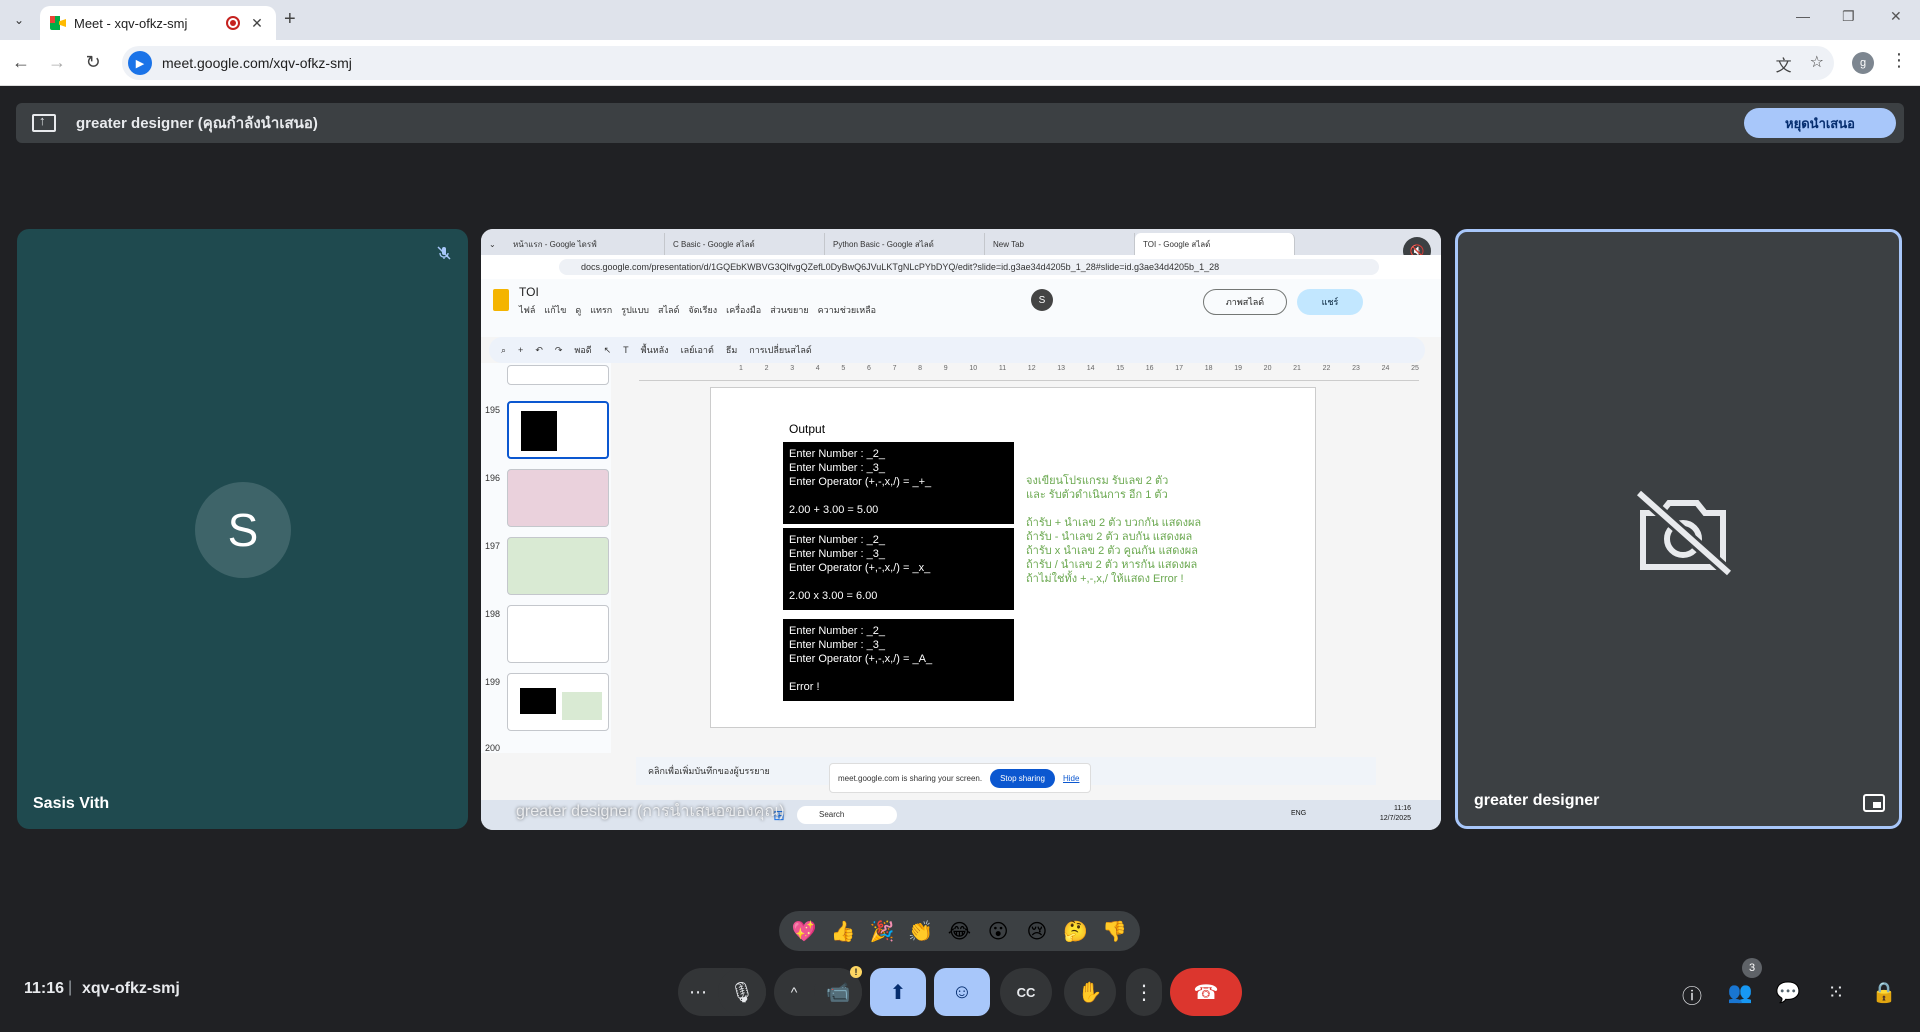 This screenshot has width=1920, height=1032. I want to click on undo-icon: ↶, so click(539, 349).